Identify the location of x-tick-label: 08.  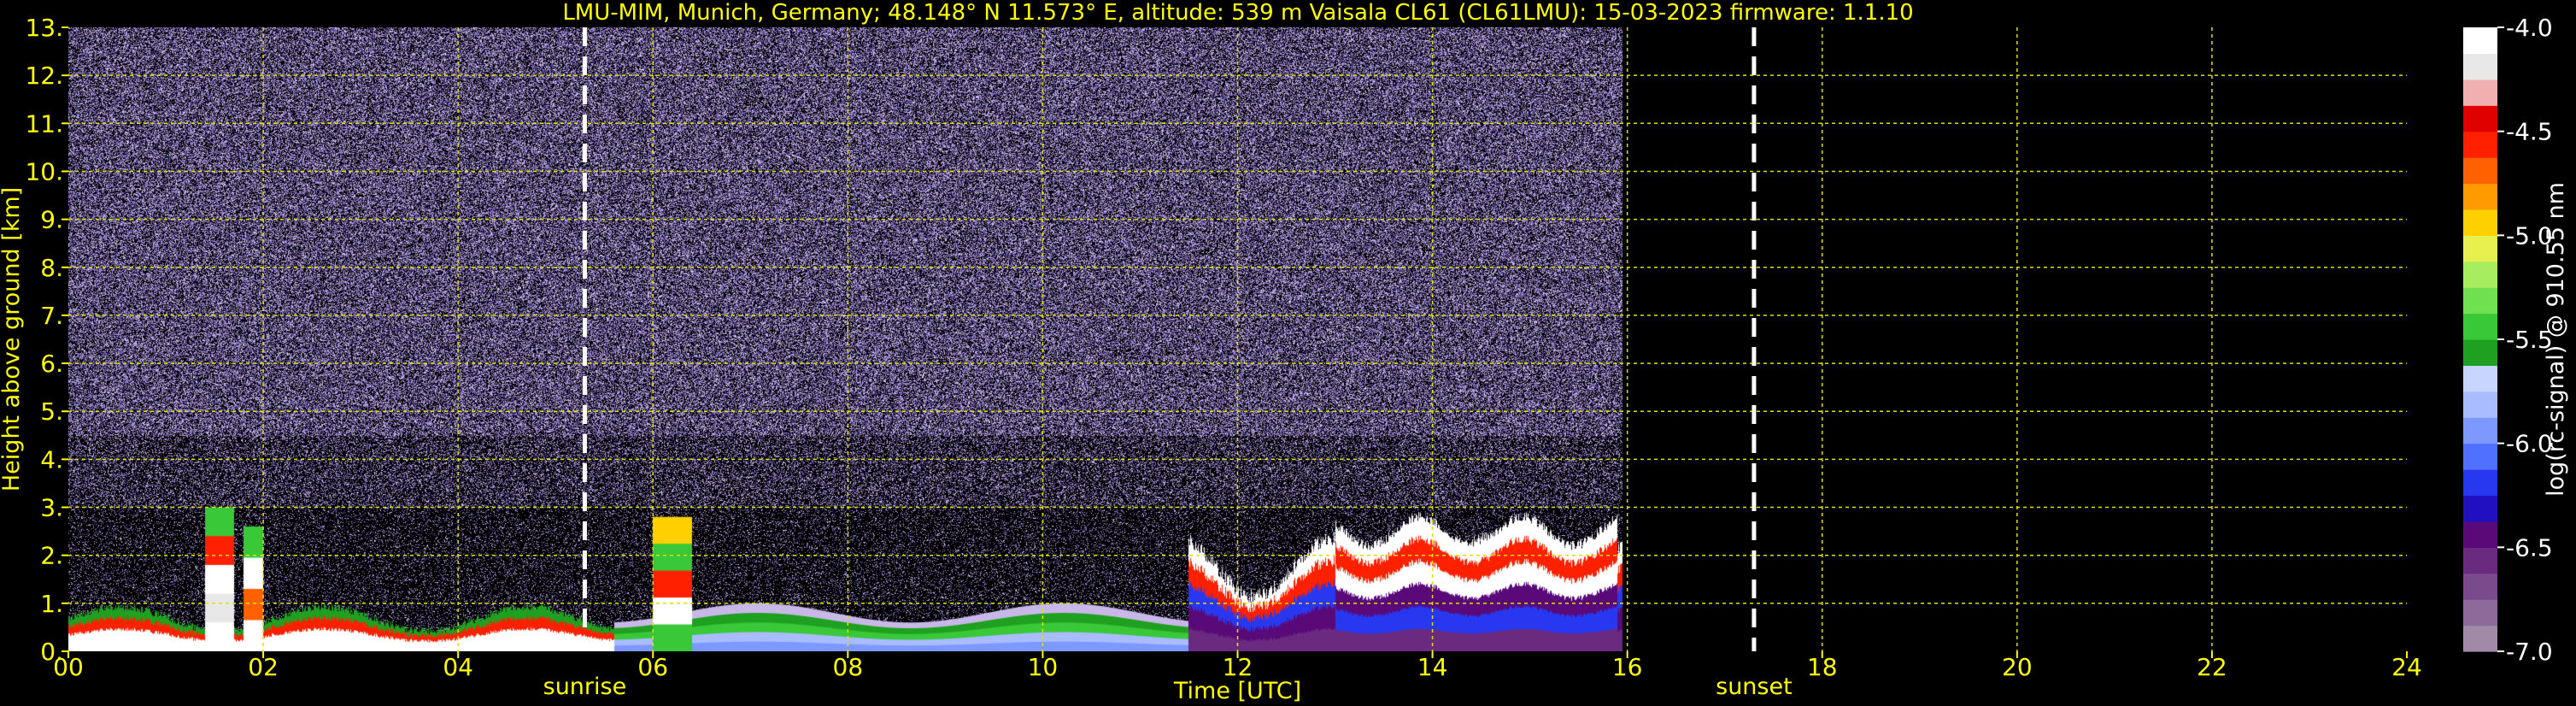
(848, 667).